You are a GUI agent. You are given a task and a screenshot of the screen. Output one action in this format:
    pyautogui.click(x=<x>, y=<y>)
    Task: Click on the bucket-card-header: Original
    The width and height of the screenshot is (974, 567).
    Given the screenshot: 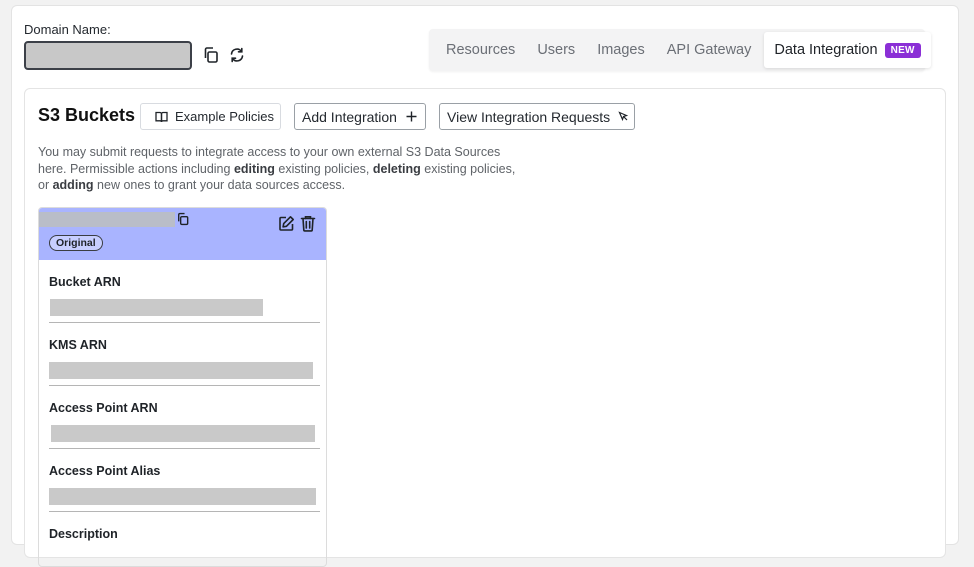 What is the action you would take?
    pyautogui.click(x=182, y=234)
    